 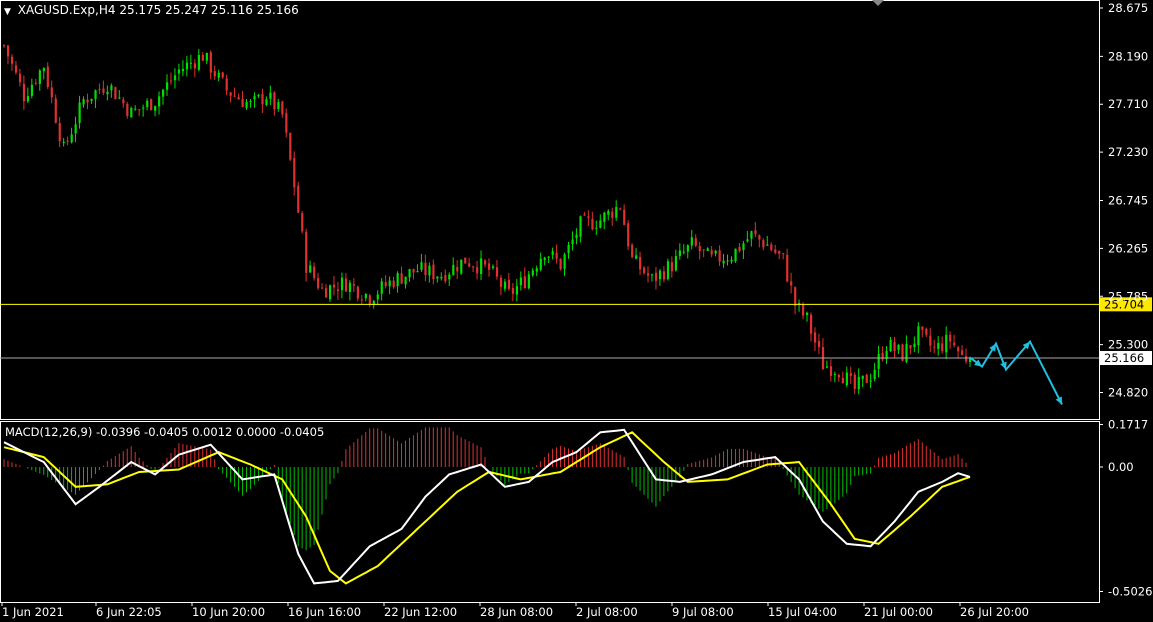 What do you see at coordinates (802, 612) in the screenshot?
I see `time-tick-label: 15 Jul 04:00` at bounding box center [802, 612].